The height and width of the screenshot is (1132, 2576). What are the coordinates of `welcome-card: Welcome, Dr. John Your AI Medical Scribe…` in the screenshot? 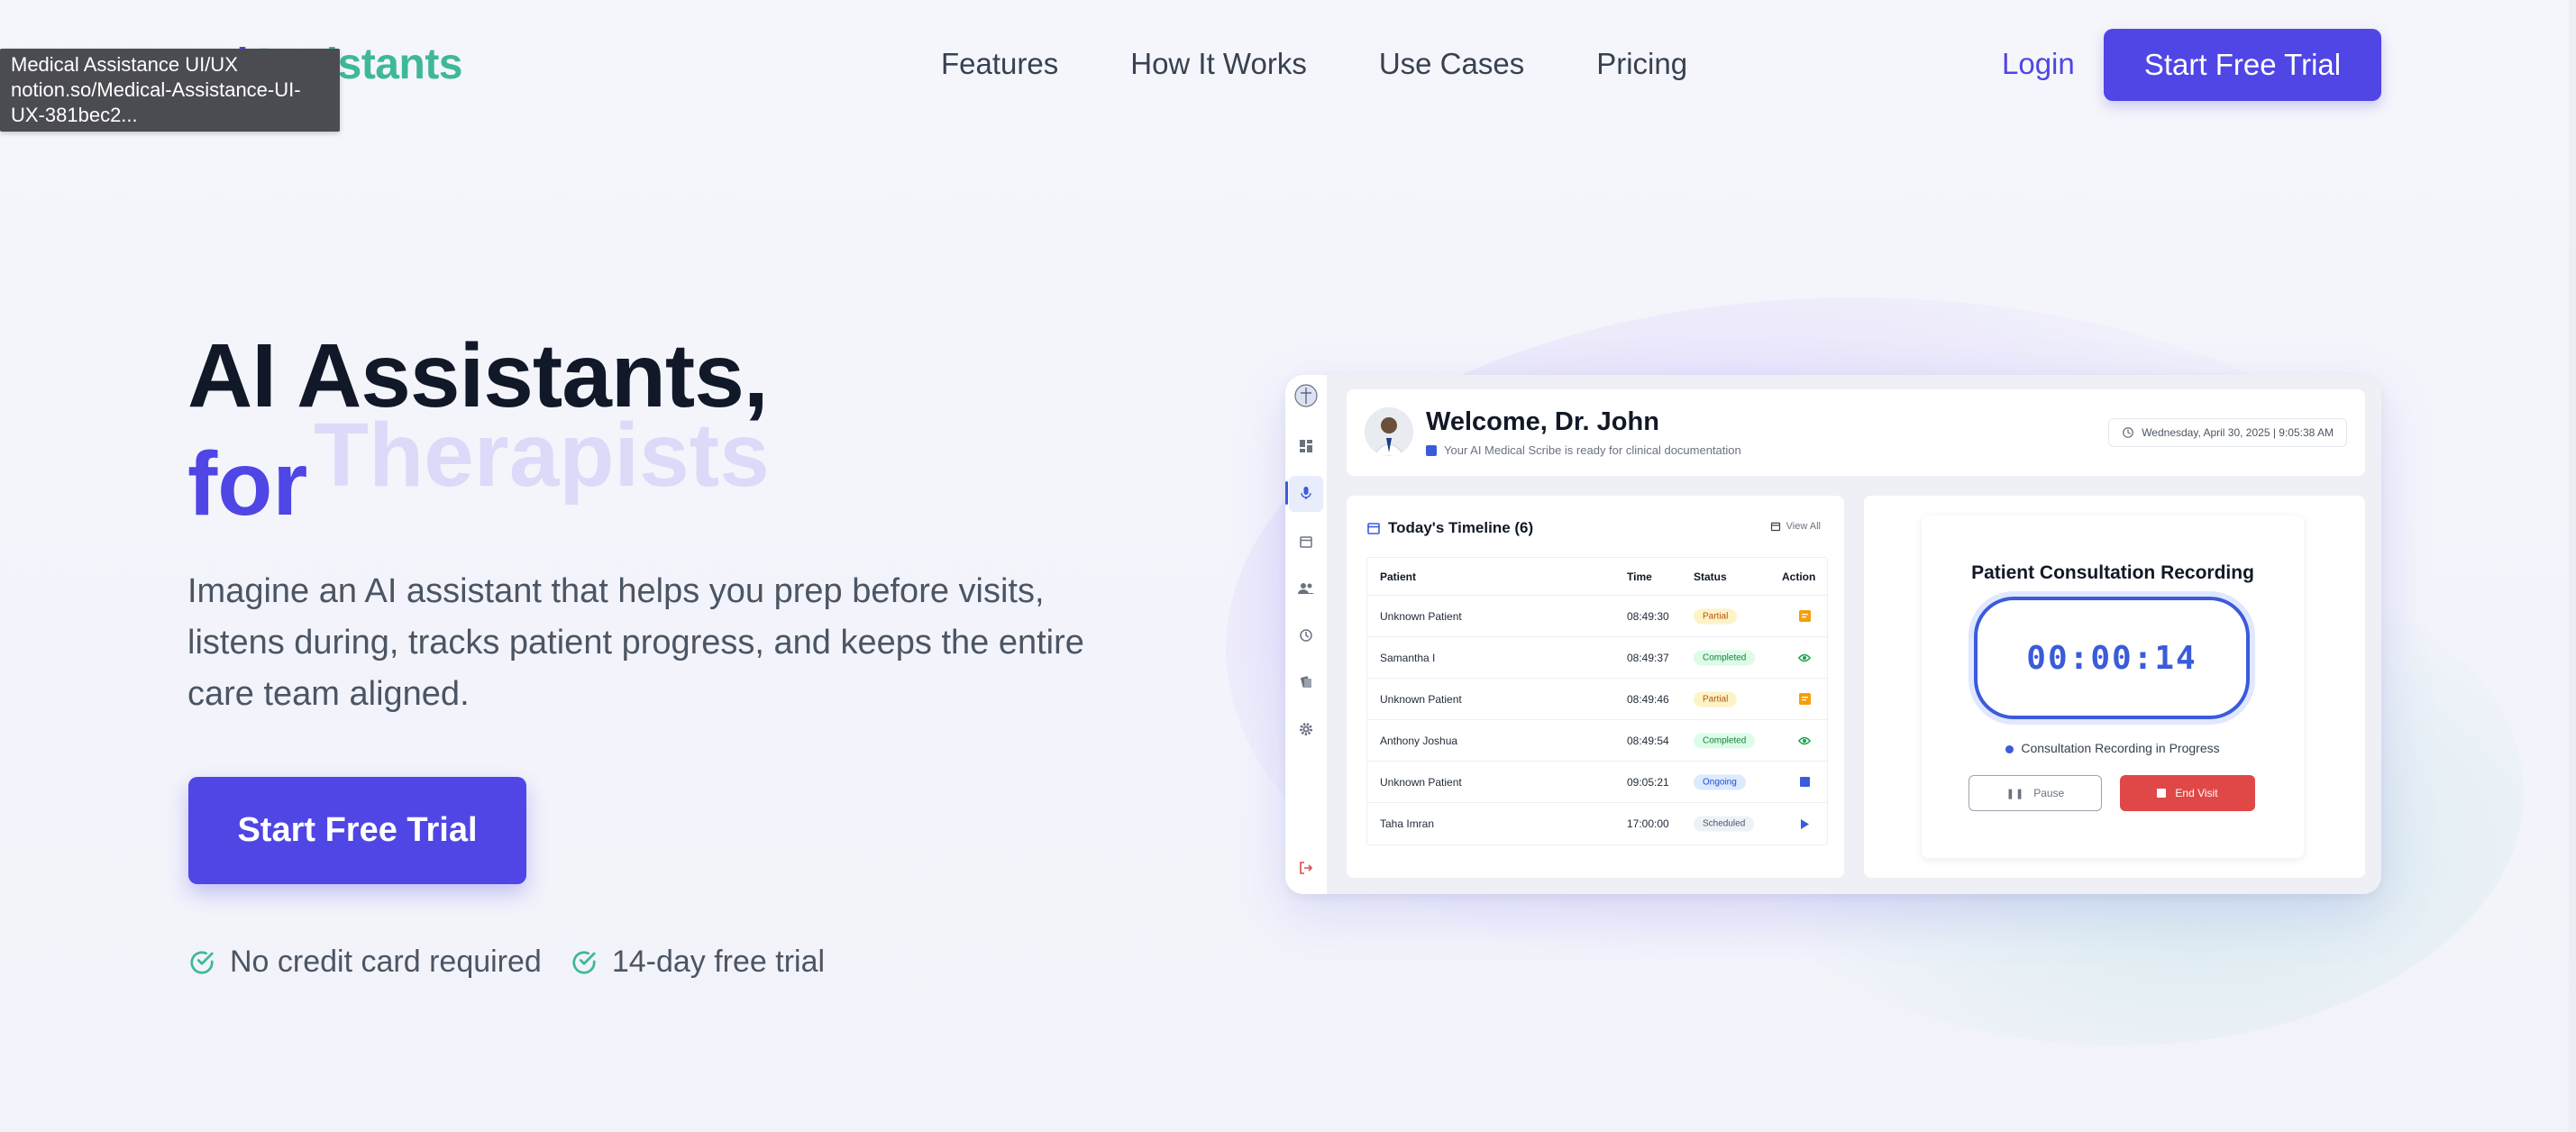 It's located at (1856, 432).